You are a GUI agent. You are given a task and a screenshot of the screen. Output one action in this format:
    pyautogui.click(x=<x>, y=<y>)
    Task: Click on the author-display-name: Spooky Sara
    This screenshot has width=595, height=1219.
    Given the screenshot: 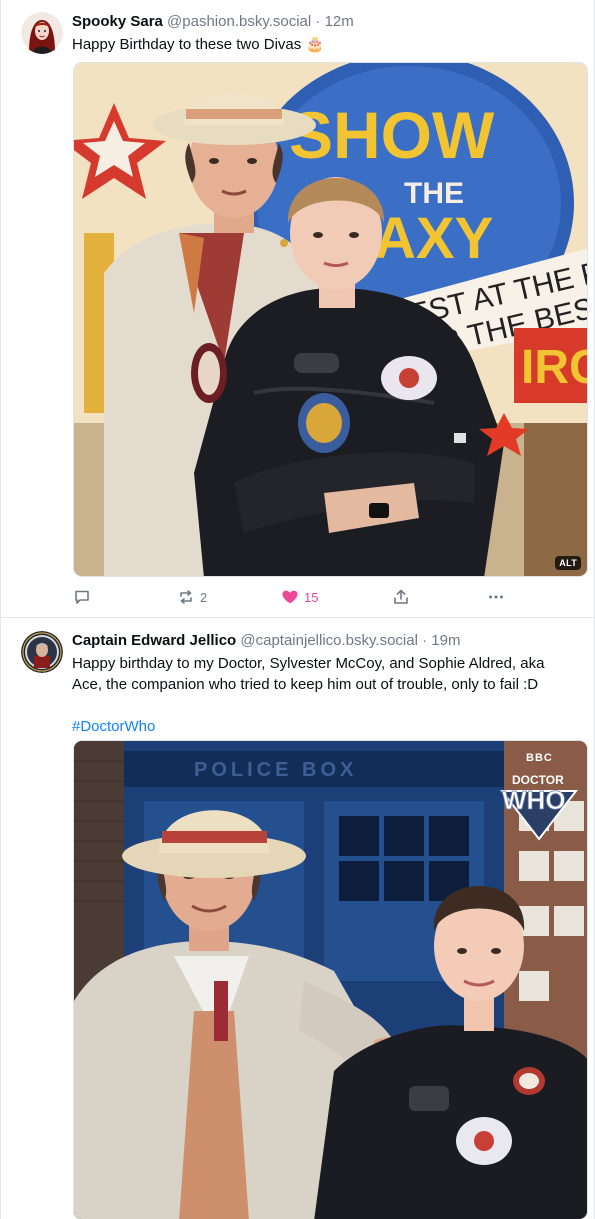 What is the action you would take?
    pyautogui.click(x=117, y=21)
    